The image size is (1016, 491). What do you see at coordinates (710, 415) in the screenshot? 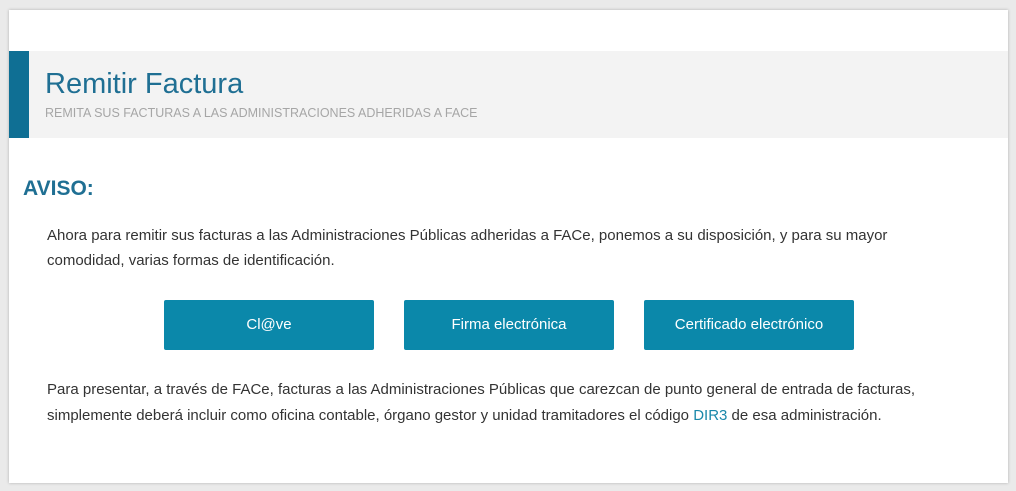
I see `dir3-link: DIR3` at bounding box center [710, 415].